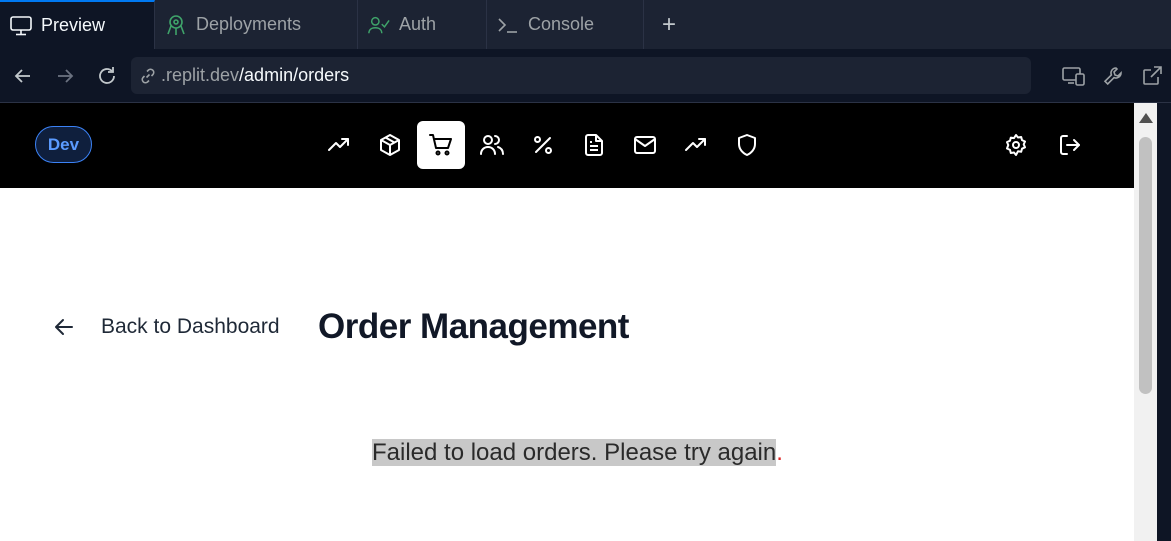  I want to click on back-button, so click(23, 76).